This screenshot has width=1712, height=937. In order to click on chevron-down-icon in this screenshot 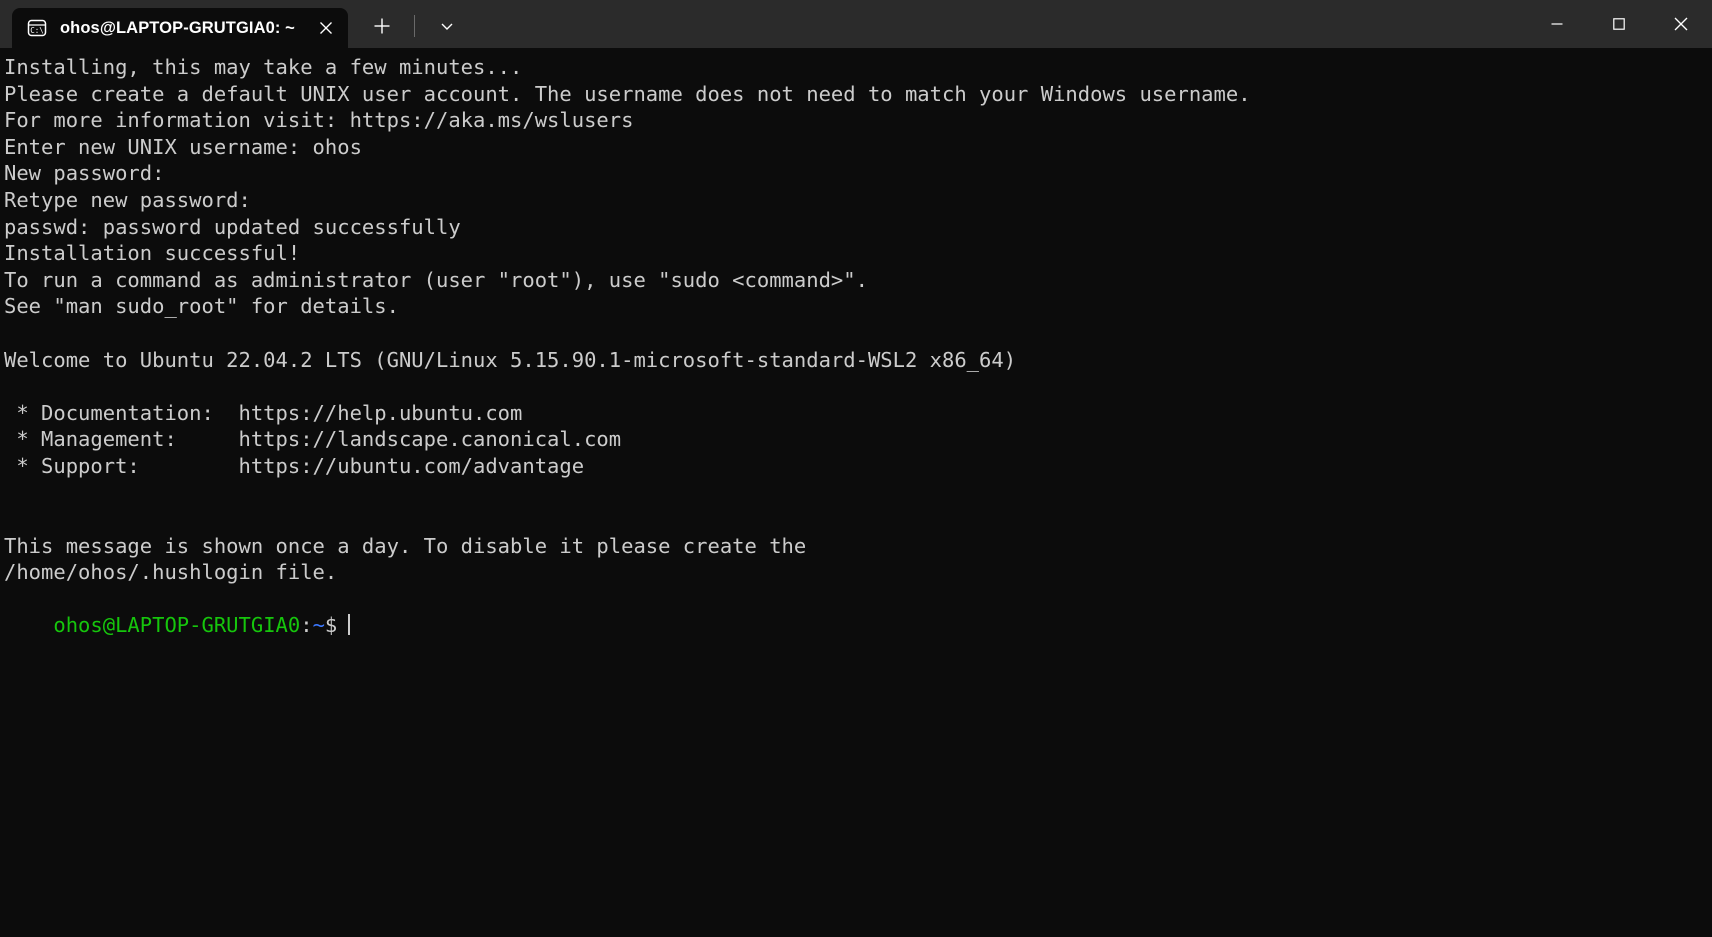, I will do `click(447, 26)`.